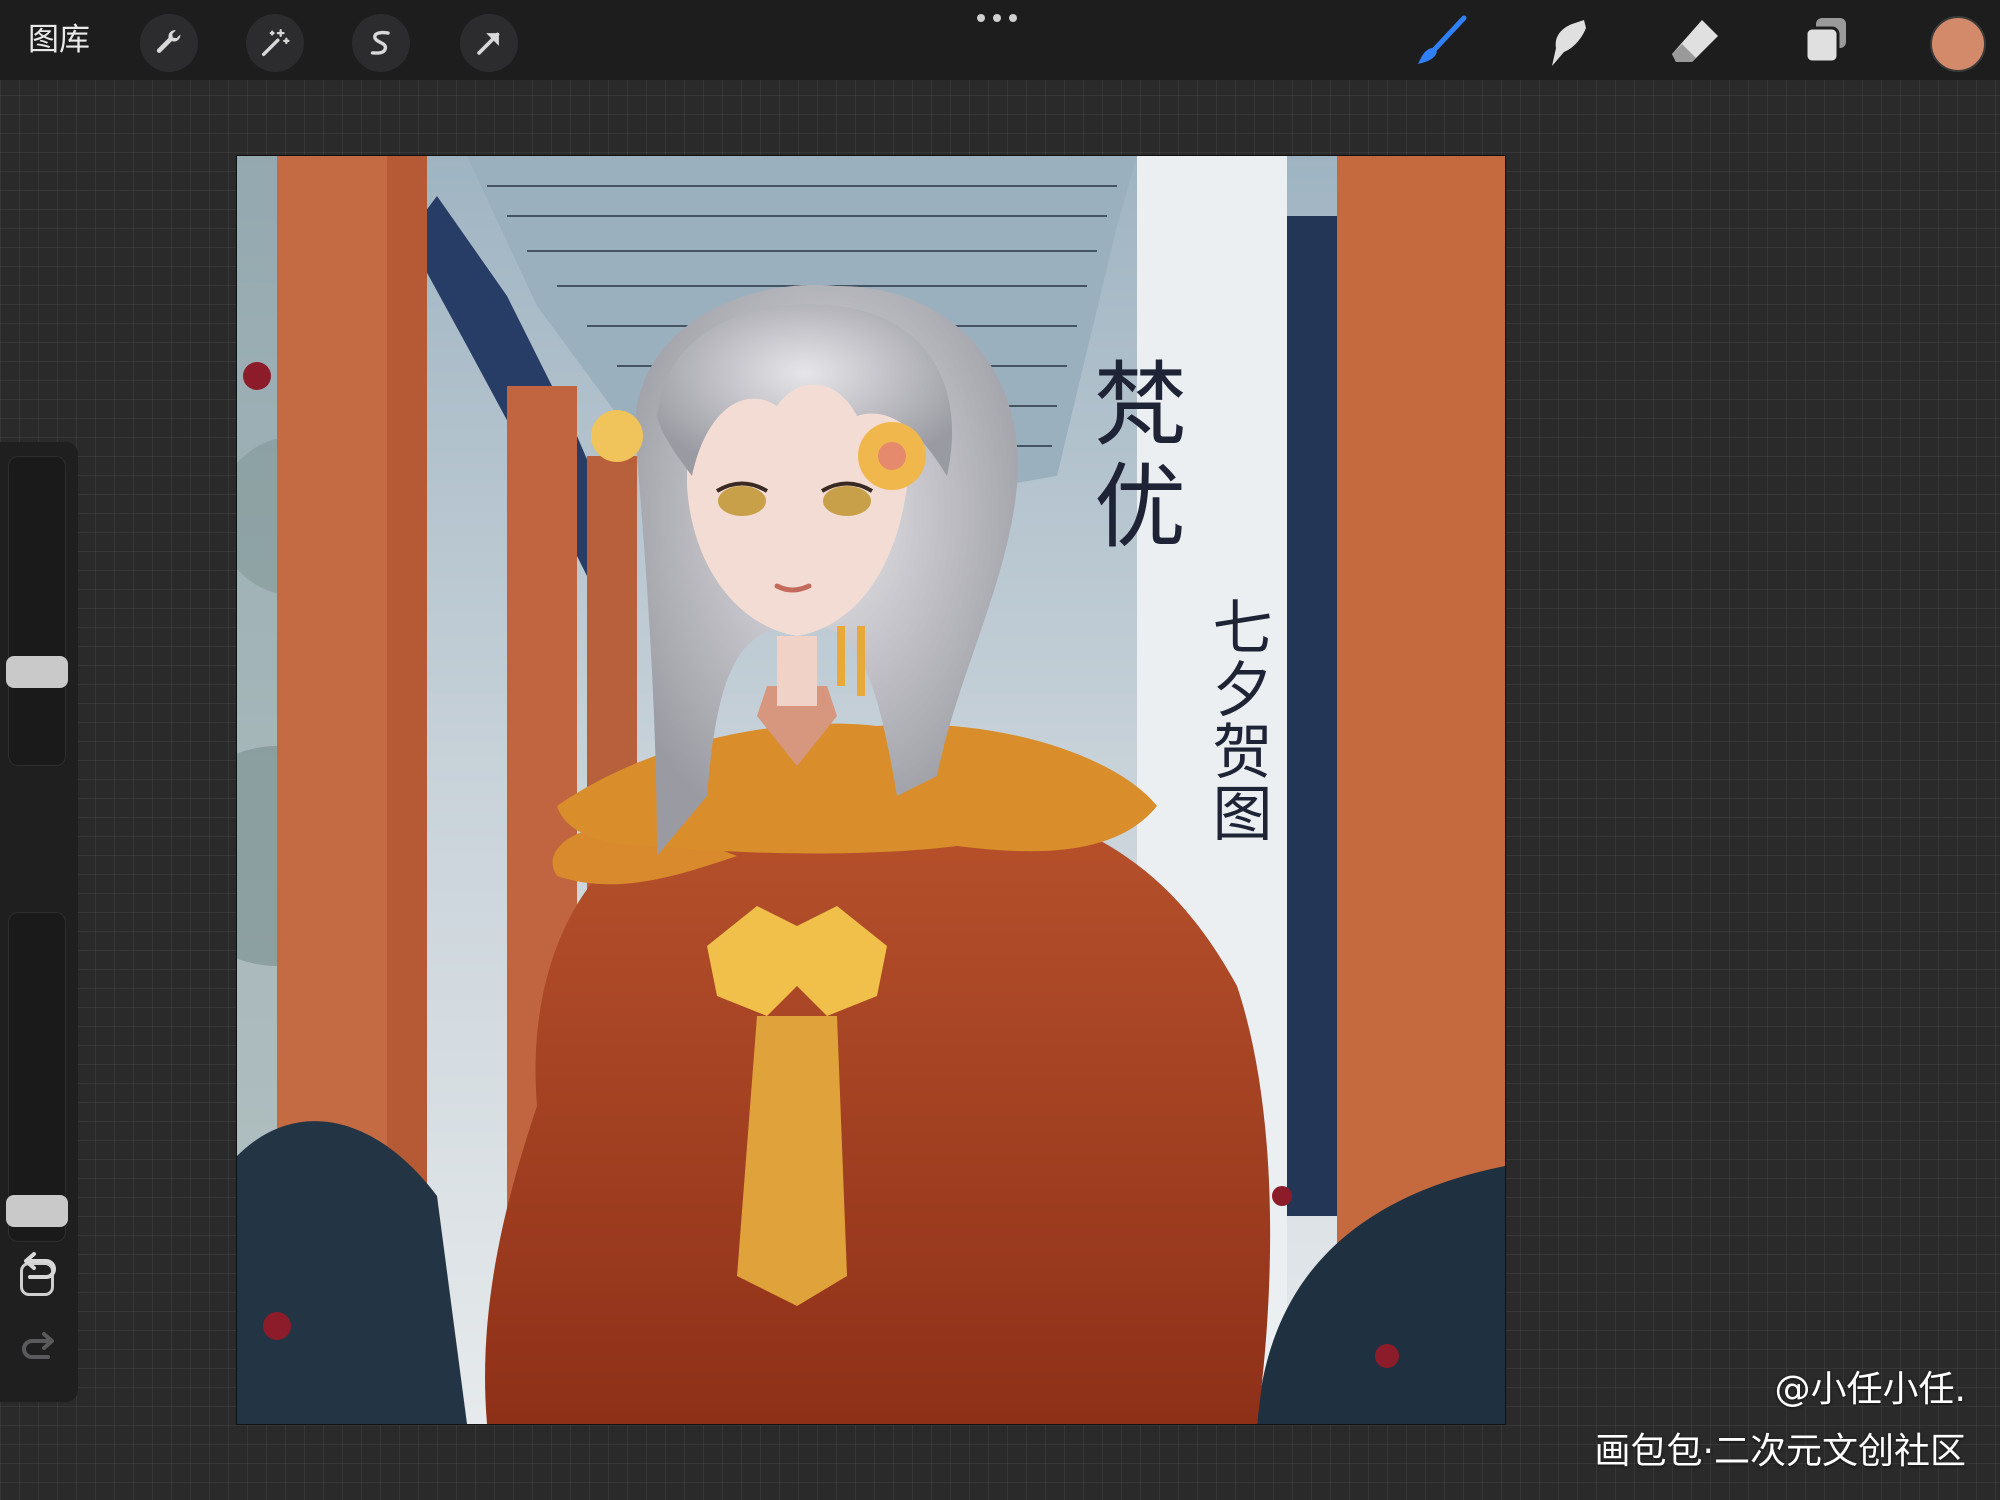 The image size is (2000, 1500). What do you see at coordinates (1000, 40) in the screenshot?
I see `top-toolbar: 图库` at bounding box center [1000, 40].